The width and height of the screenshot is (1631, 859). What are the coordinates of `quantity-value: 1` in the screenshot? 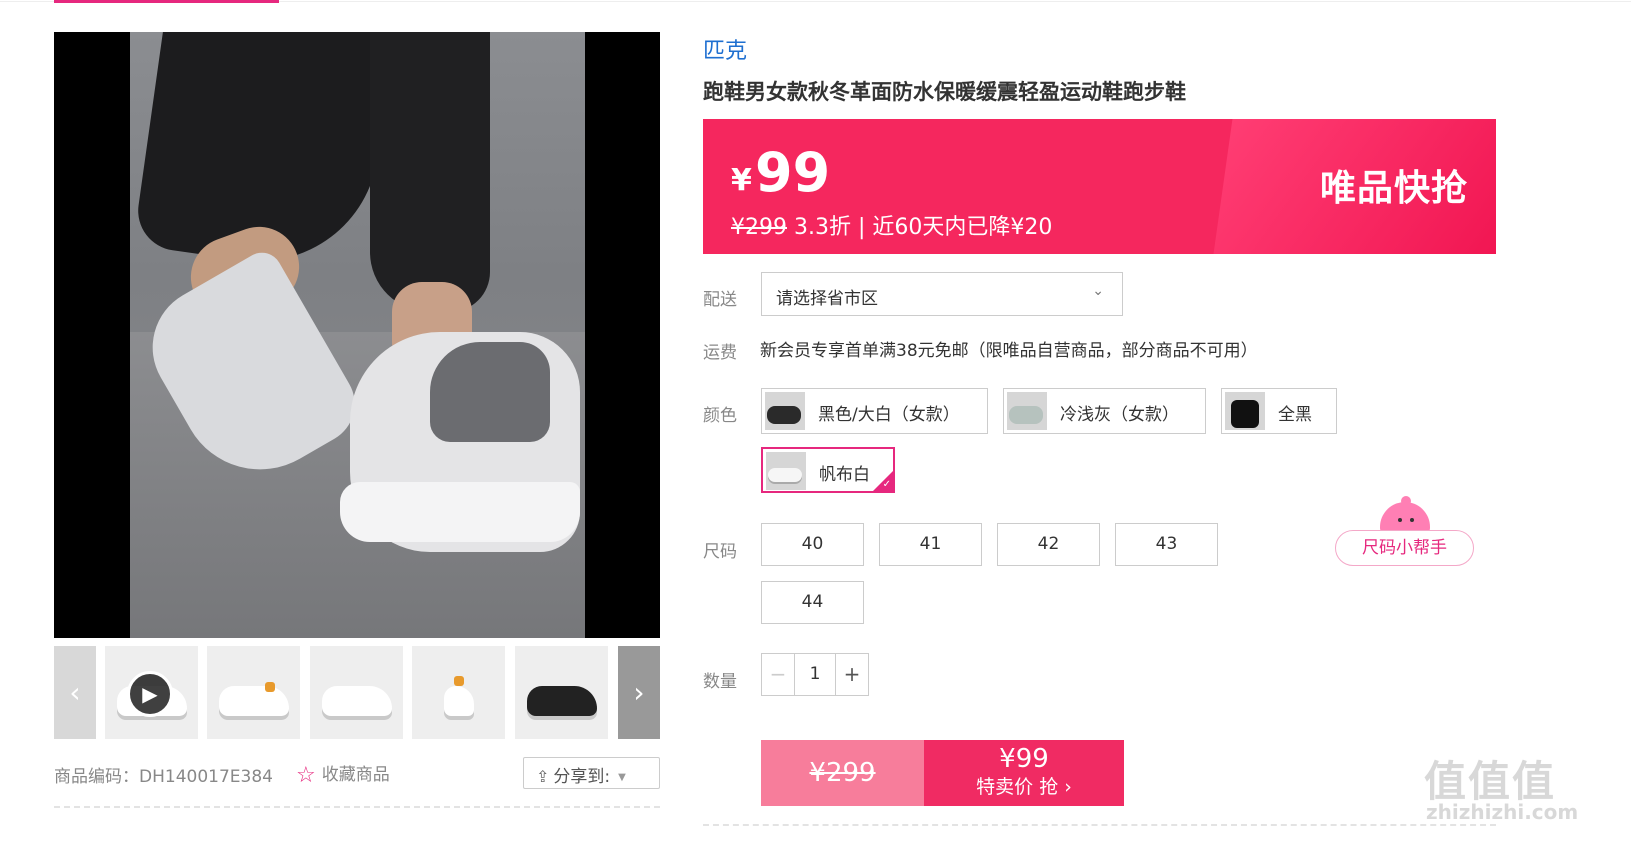 It's located at (815, 674).